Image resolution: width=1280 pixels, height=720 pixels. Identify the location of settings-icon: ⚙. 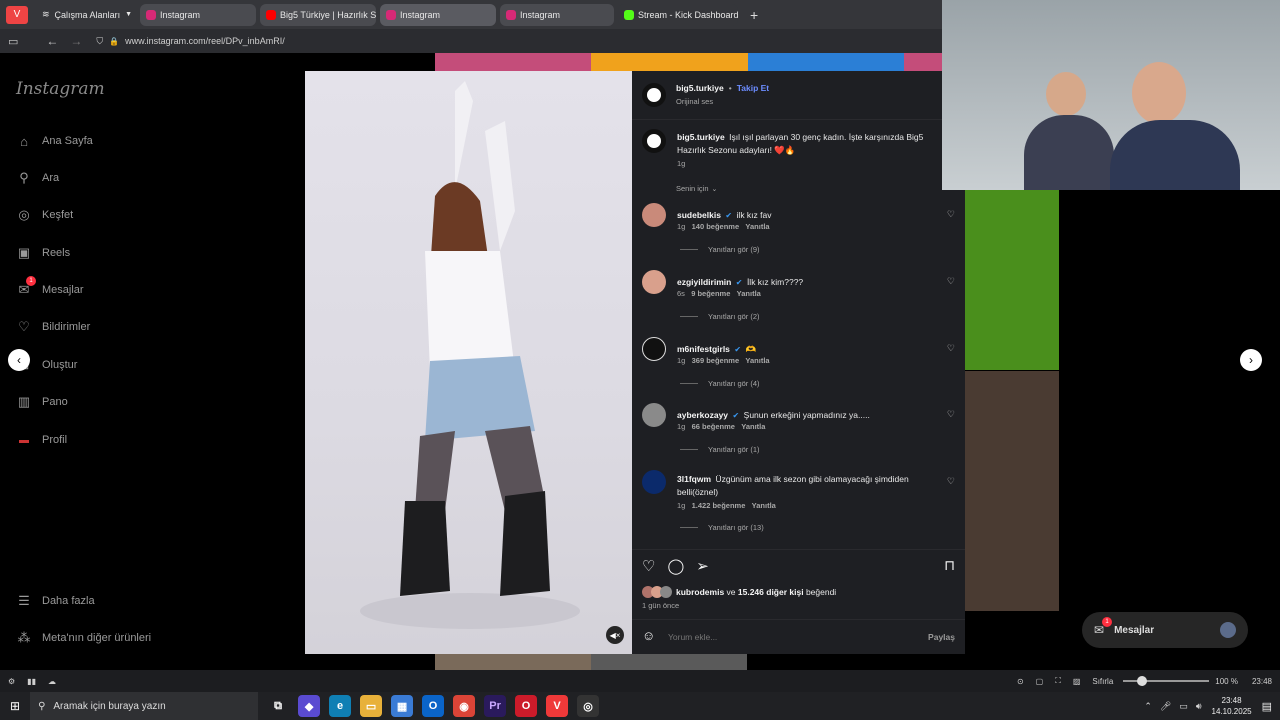
(11, 681).